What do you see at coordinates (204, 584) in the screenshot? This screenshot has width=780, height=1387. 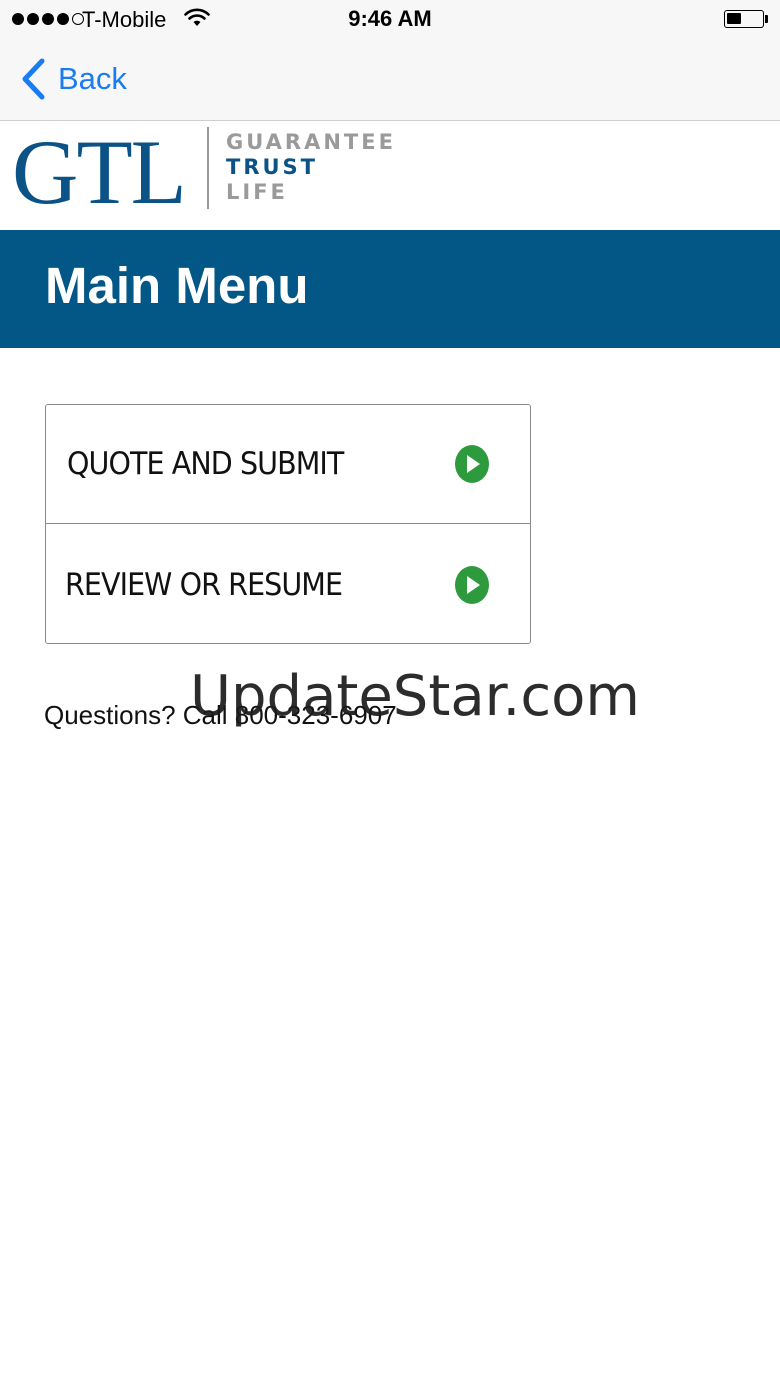 I see `menu-item-label: REVIEW OR RESUME` at bounding box center [204, 584].